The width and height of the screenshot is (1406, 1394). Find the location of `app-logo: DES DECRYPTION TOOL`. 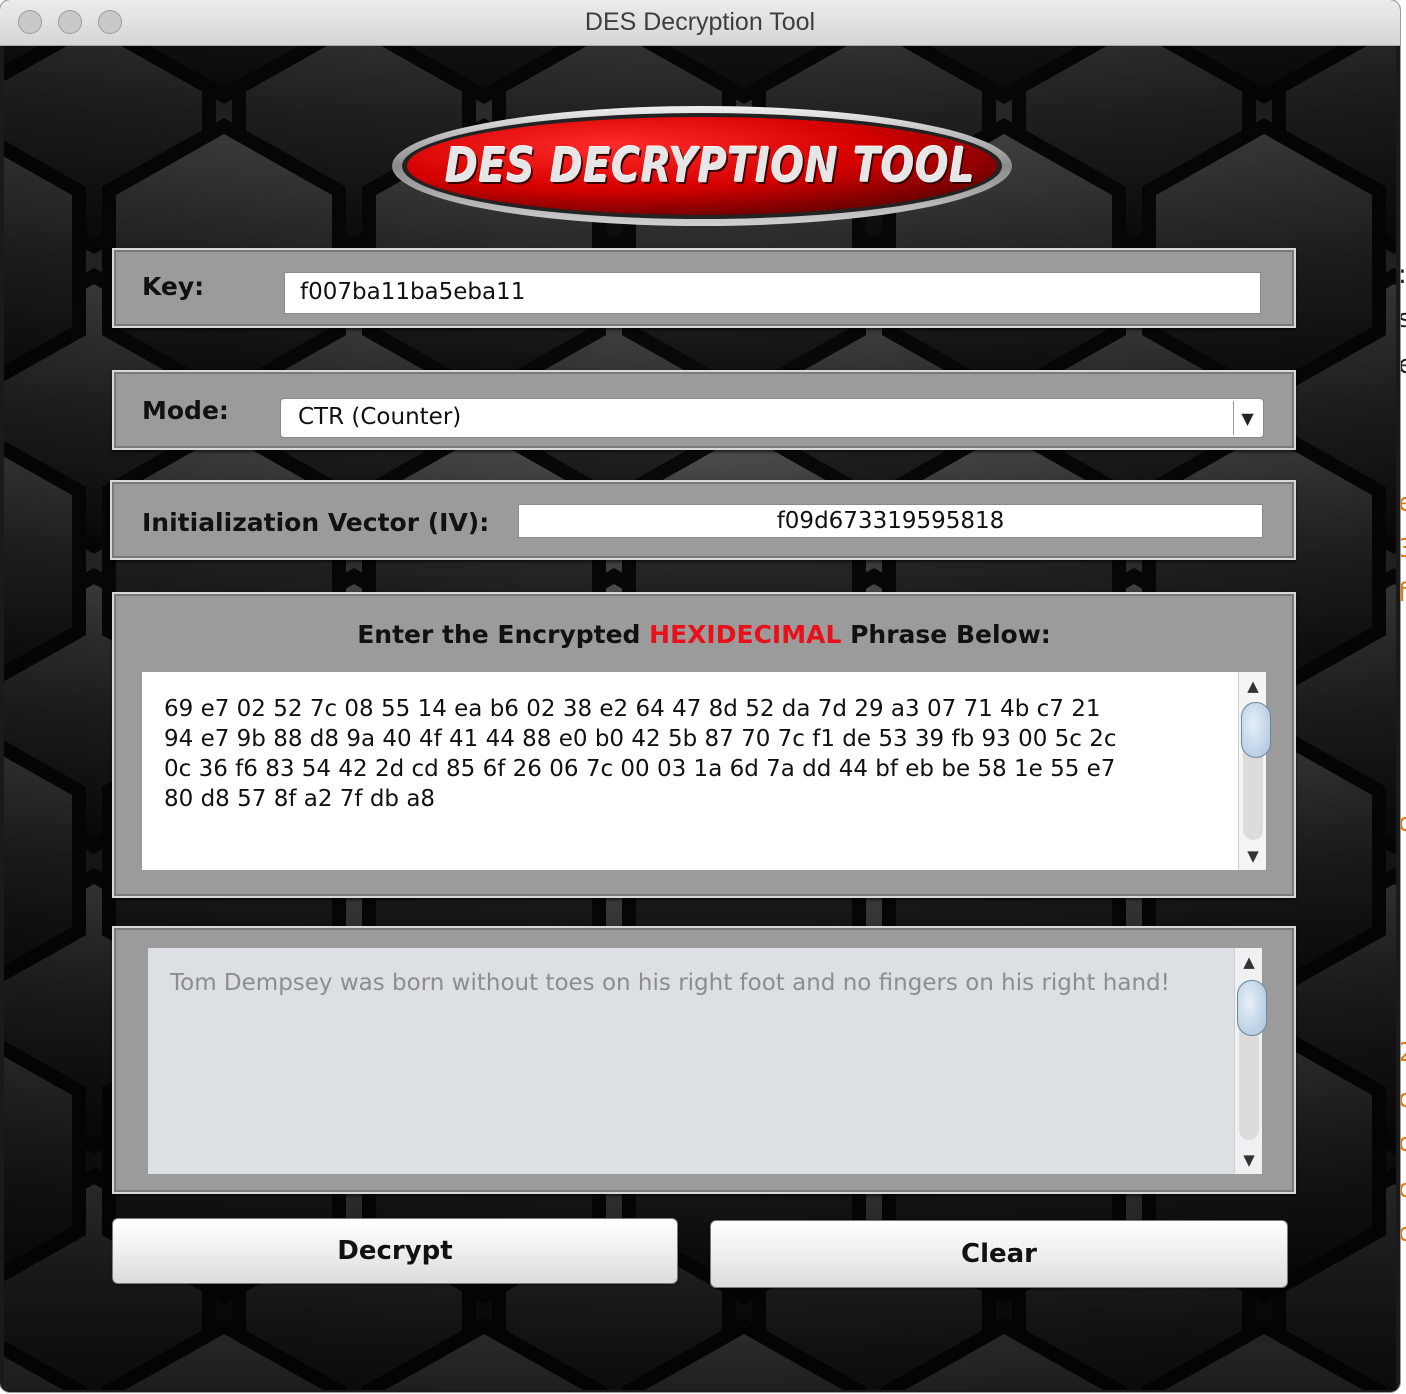

app-logo: DES DECRYPTION TOOL is located at coordinates (702, 166).